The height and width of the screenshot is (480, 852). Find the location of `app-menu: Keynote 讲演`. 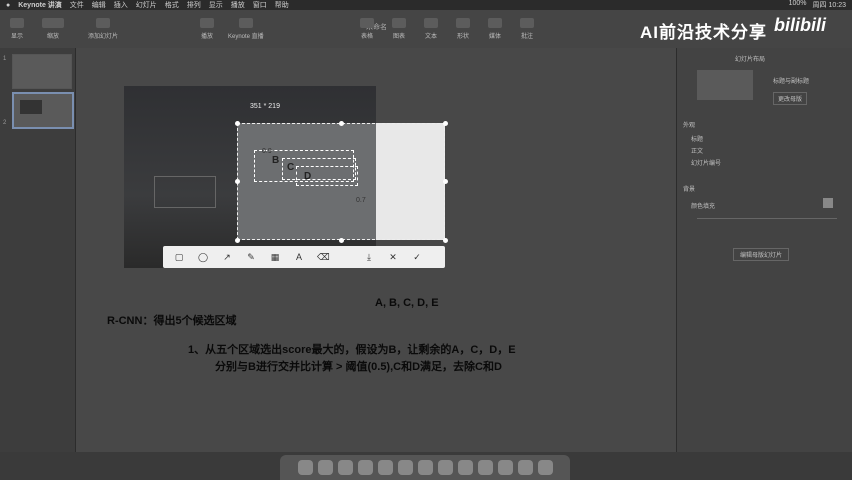

app-menu: Keynote 讲演 is located at coordinates (40, 5).